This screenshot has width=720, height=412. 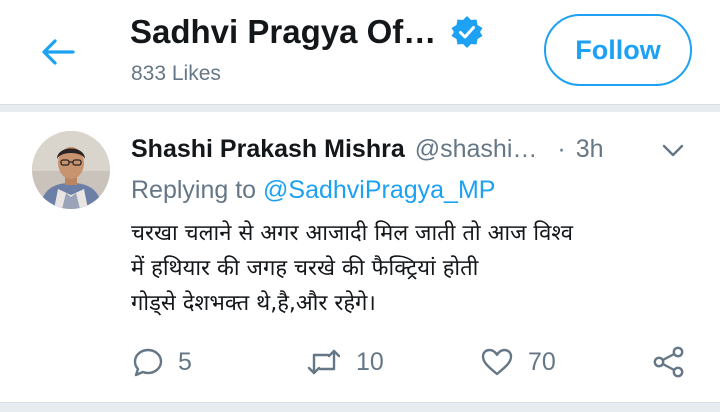 I want to click on verified-badge-icon, so click(x=467, y=32).